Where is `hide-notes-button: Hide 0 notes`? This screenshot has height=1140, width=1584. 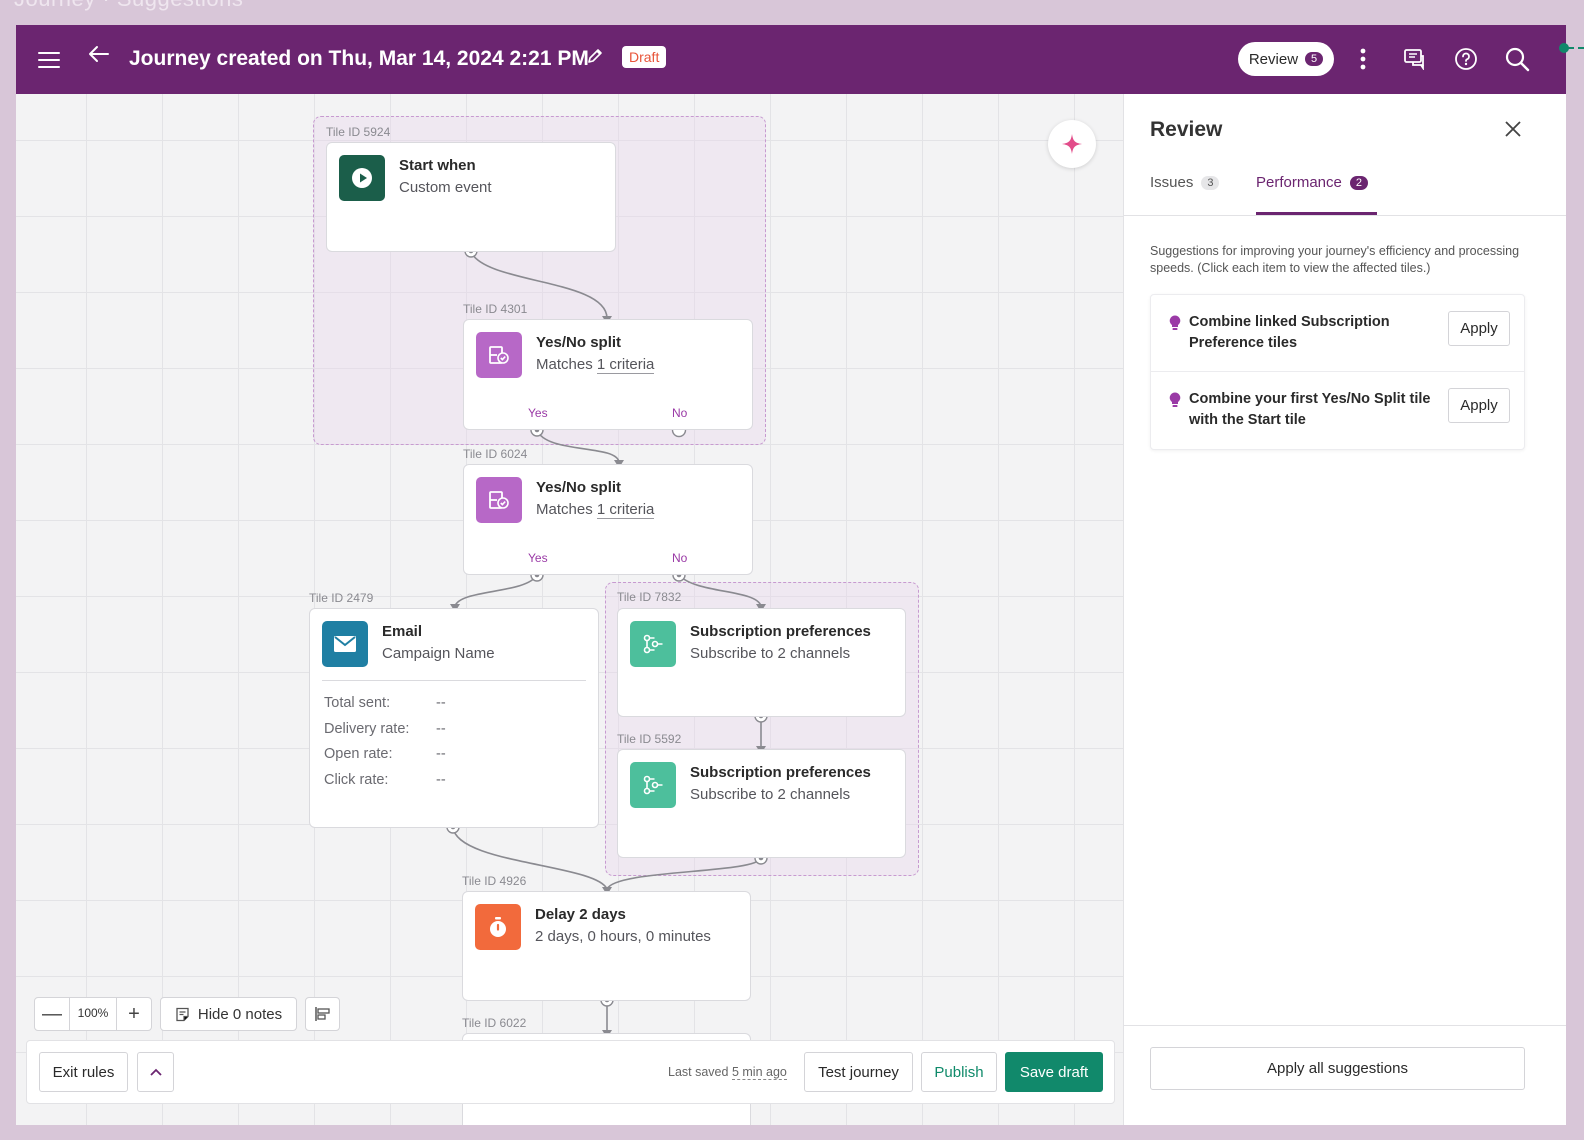 hide-notes-button: Hide 0 notes is located at coordinates (228, 1014).